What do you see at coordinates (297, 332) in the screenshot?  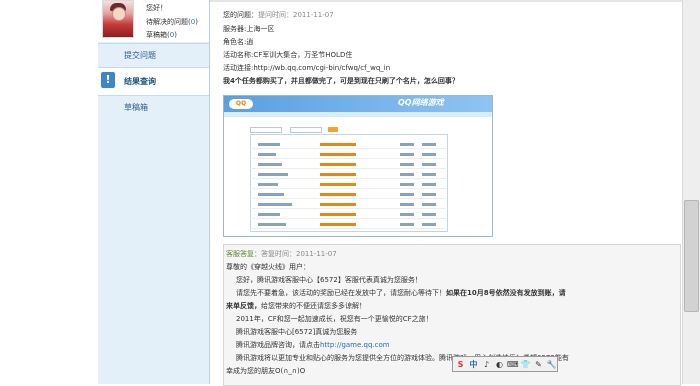 I see `answer-line-5: 腾讯游戏客服中心[6572]真诚为您服务` at bounding box center [297, 332].